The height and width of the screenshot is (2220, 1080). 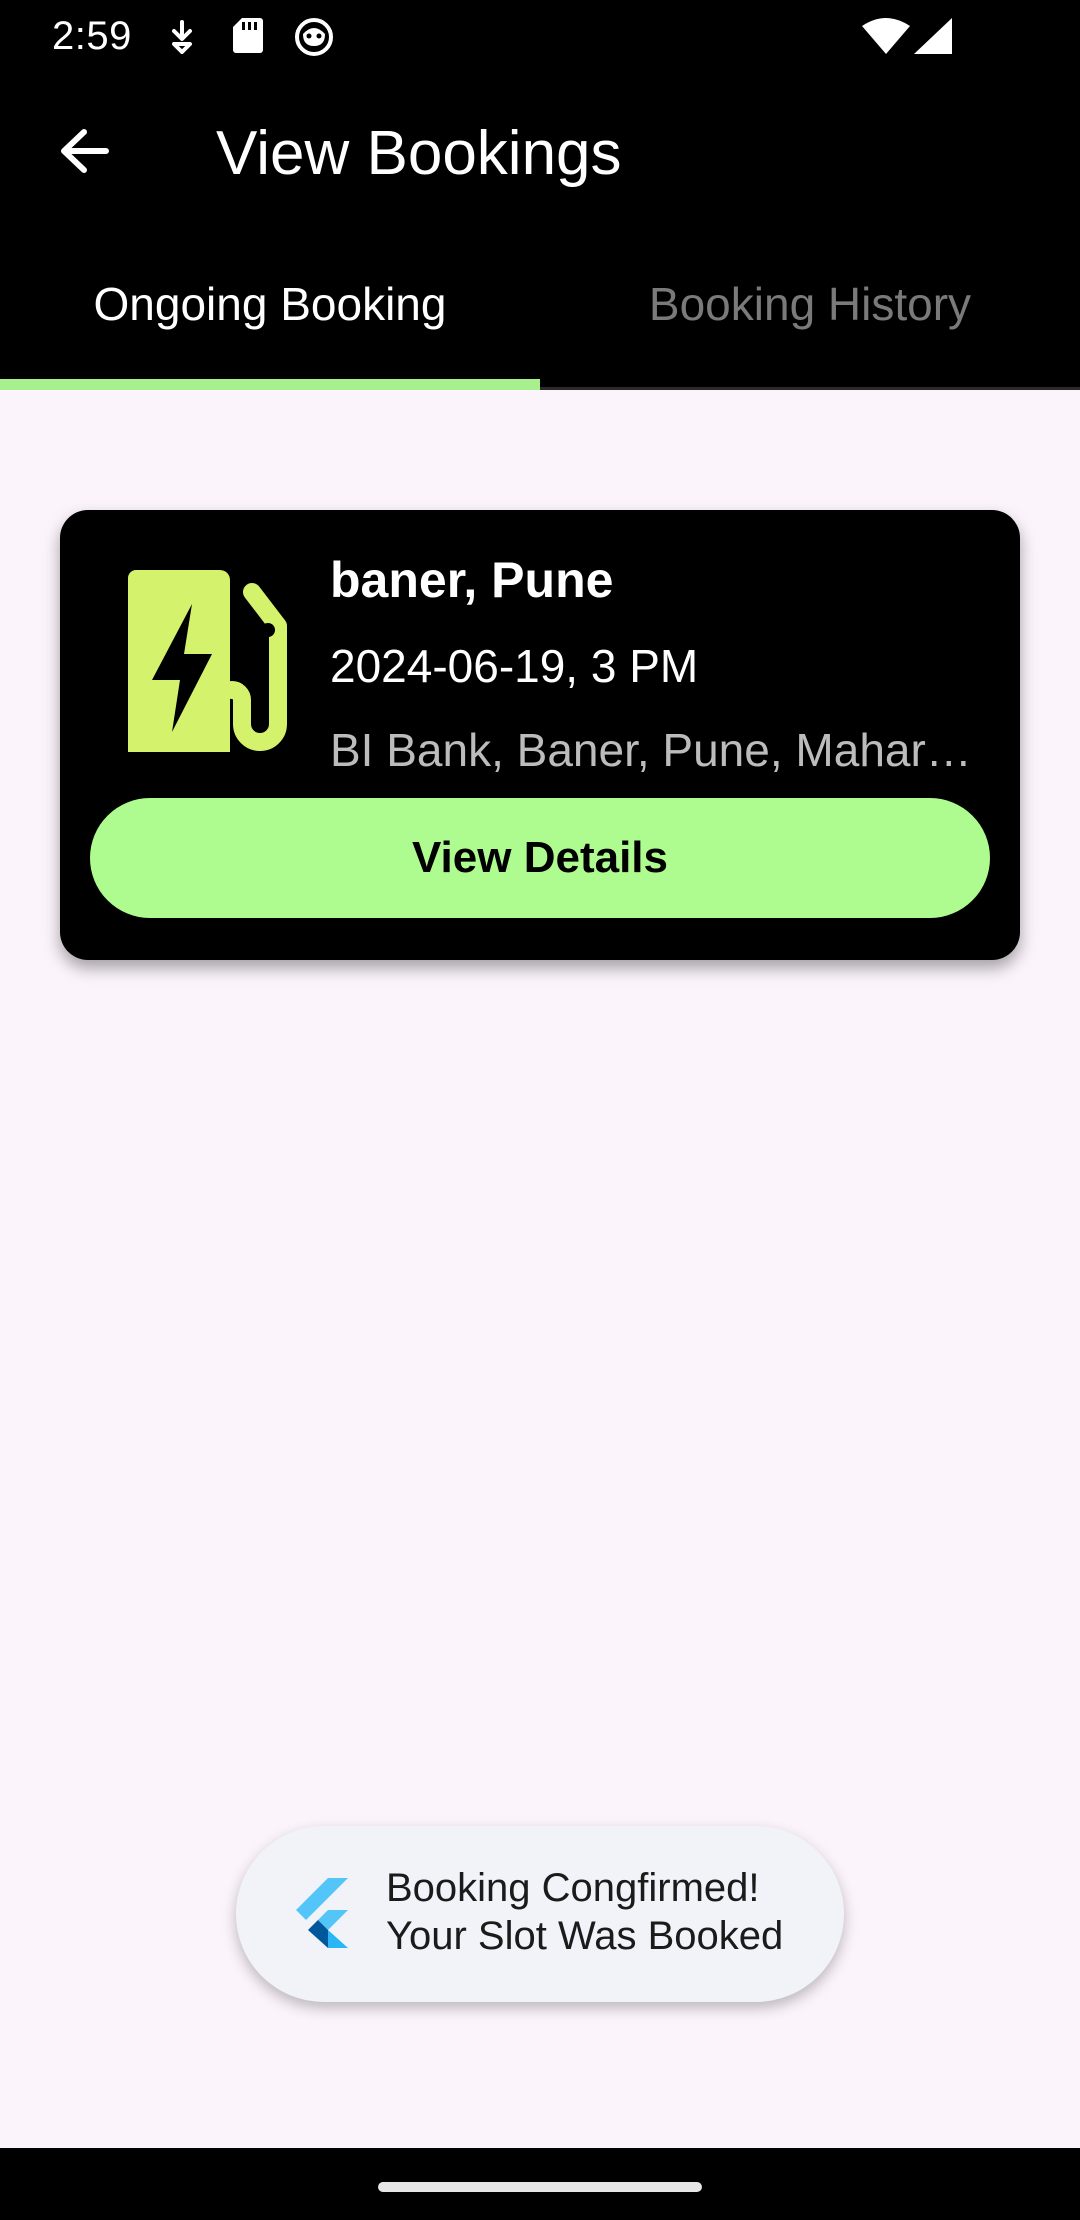 What do you see at coordinates (314, 38) in the screenshot?
I see `cat-face-icon` at bounding box center [314, 38].